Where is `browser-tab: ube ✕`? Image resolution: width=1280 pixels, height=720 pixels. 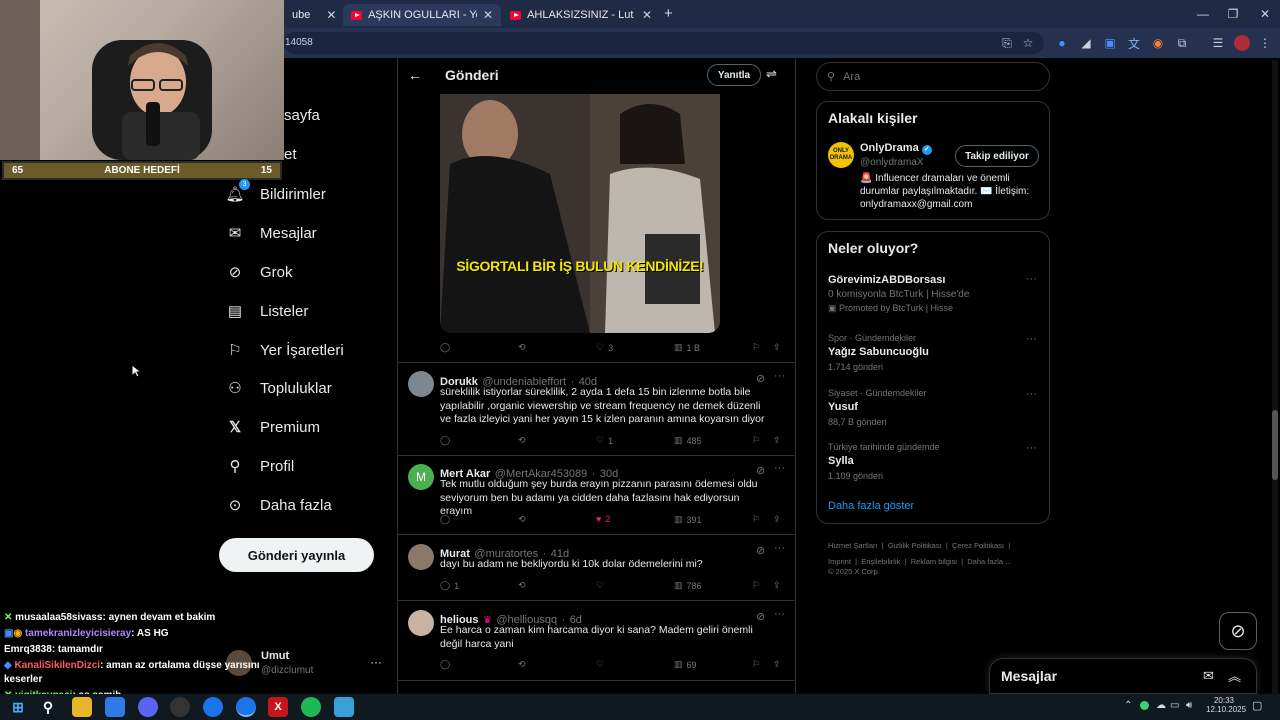 browser-tab: ube ✕ is located at coordinates (314, 15).